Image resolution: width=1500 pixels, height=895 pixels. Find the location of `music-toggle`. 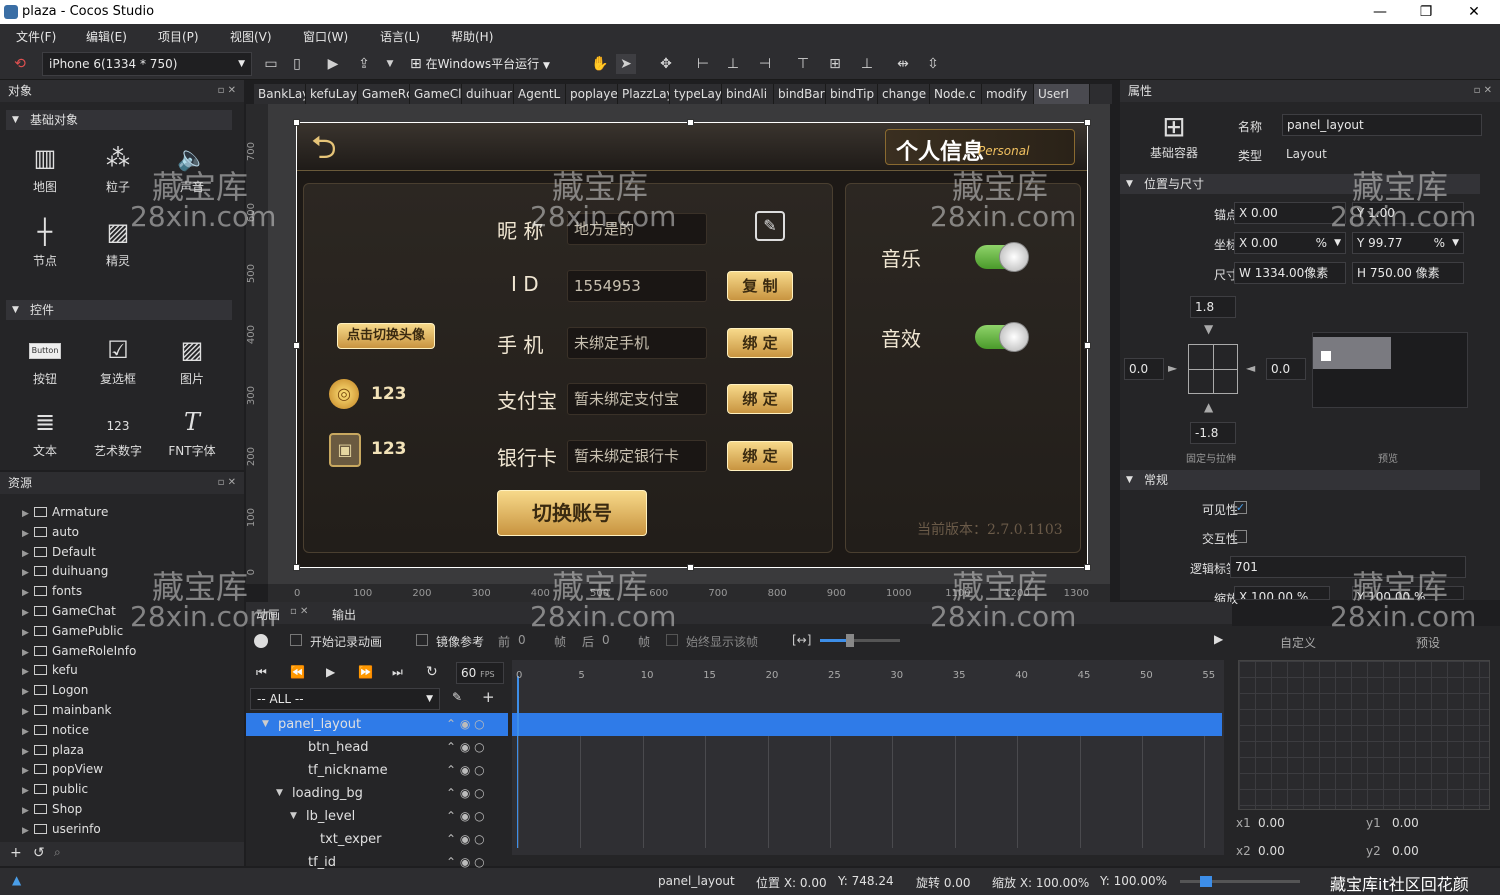

music-toggle is located at coordinates (1002, 257).